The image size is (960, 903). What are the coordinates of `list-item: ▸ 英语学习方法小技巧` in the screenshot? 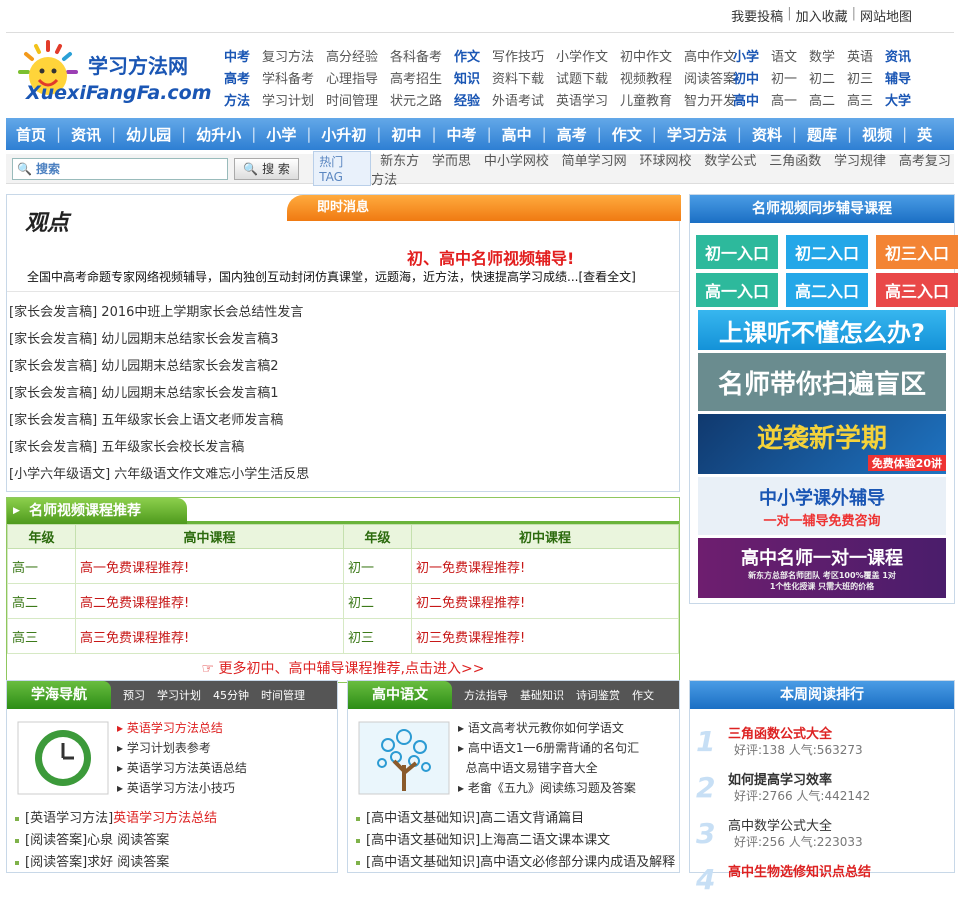 It's located at (182, 789).